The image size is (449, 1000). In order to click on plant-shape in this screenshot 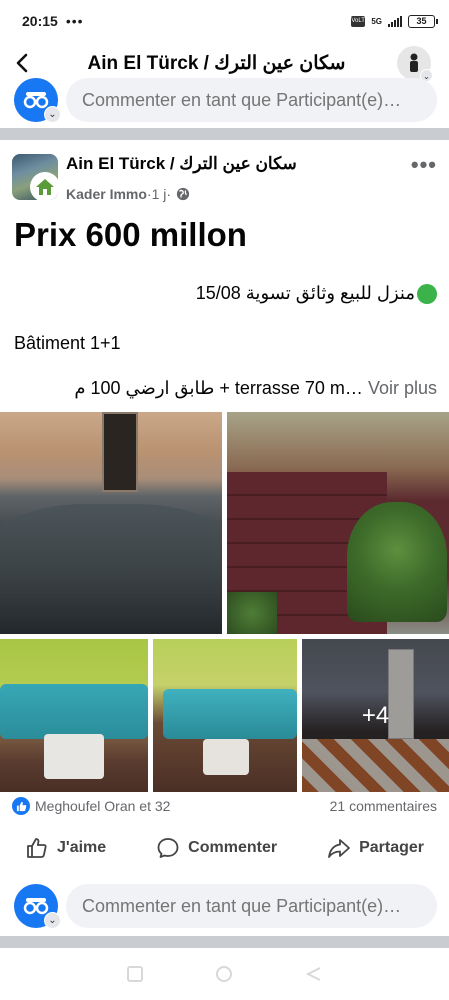, I will do `click(397, 562)`.